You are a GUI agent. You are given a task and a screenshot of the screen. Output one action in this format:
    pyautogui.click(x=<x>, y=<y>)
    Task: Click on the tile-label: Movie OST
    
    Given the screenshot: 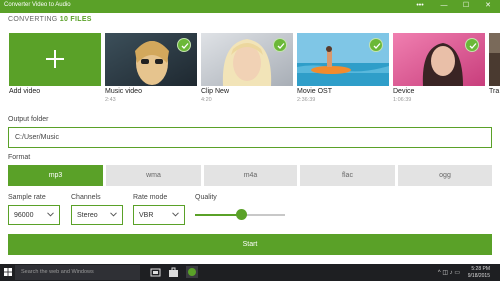 What is the action you would take?
    pyautogui.click(x=315, y=91)
    